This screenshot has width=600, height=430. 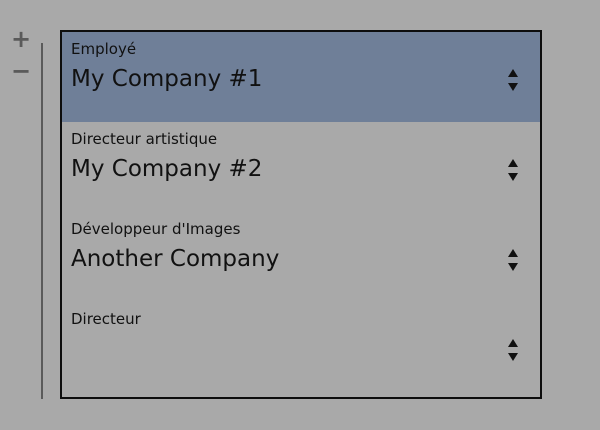 What do you see at coordinates (144, 139) in the screenshot?
I see `row-label: Directeur artistique` at bounding box center [144, 139].